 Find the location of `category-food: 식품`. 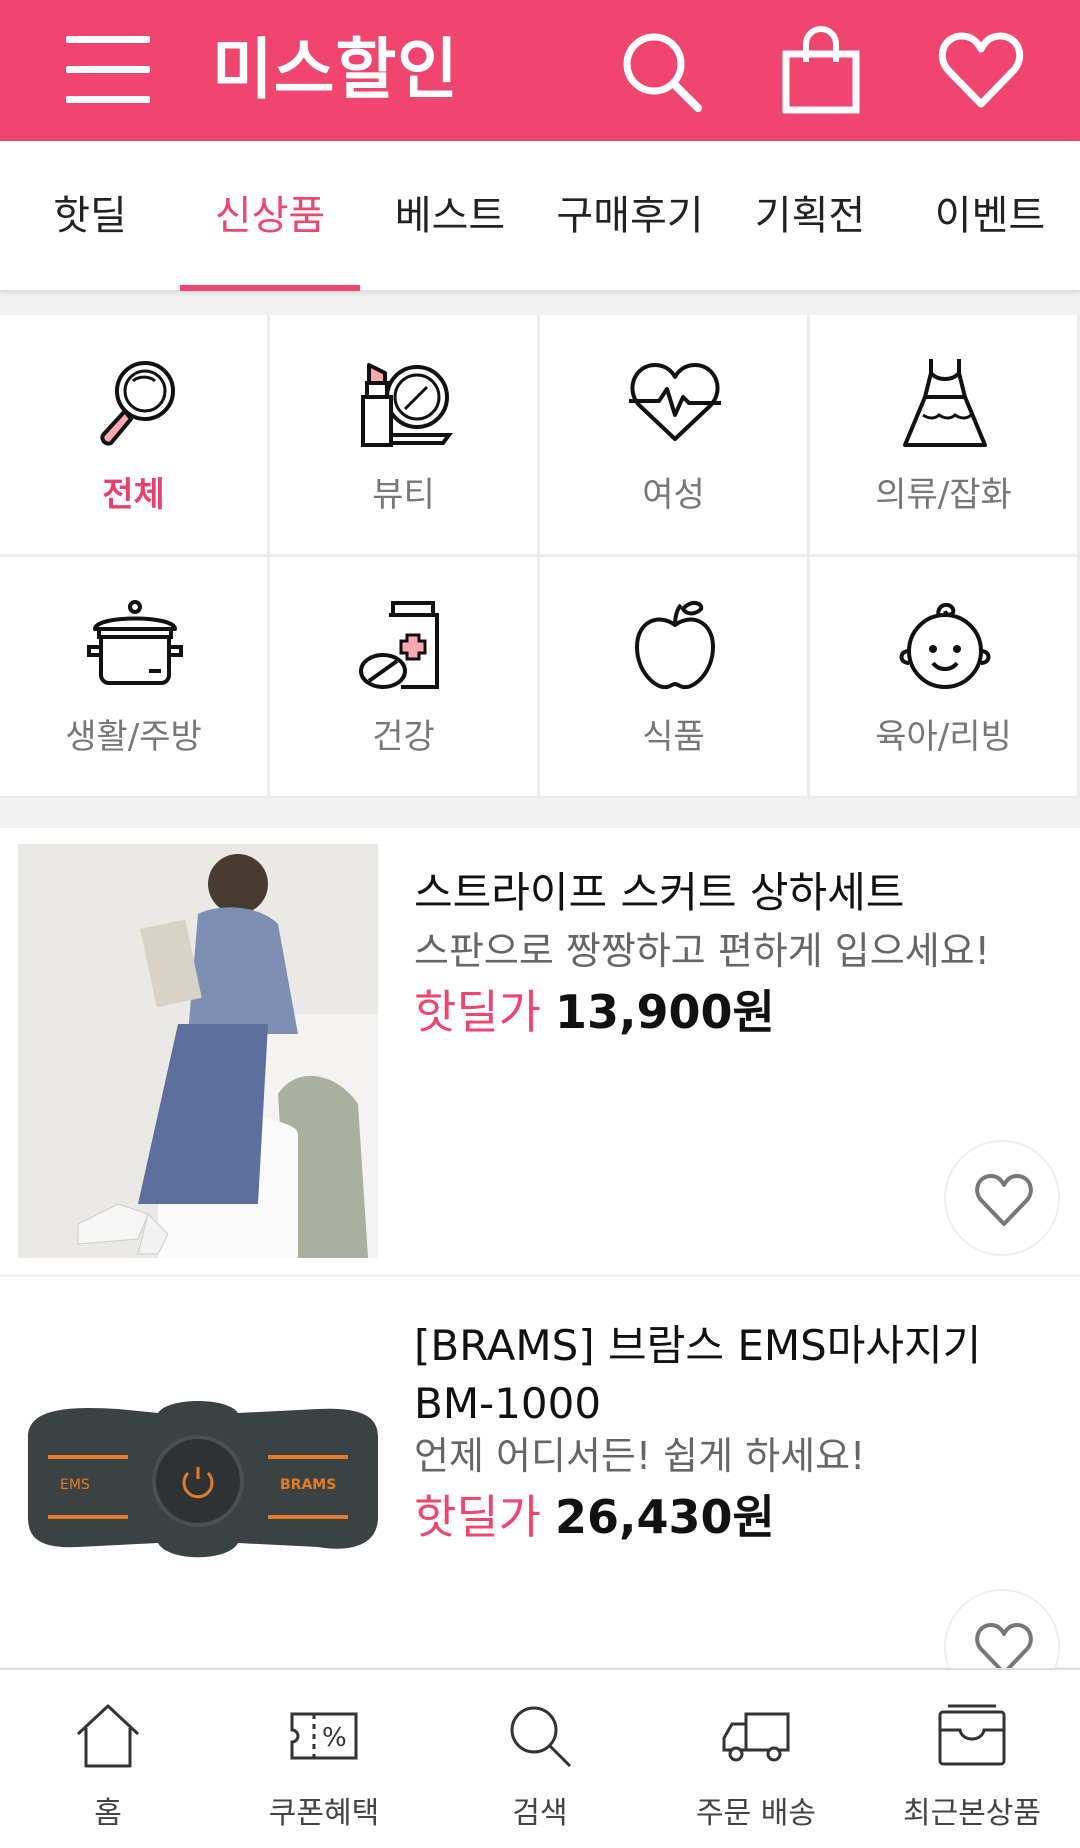

category-food: 식품 is located at coordinates (675, 678).